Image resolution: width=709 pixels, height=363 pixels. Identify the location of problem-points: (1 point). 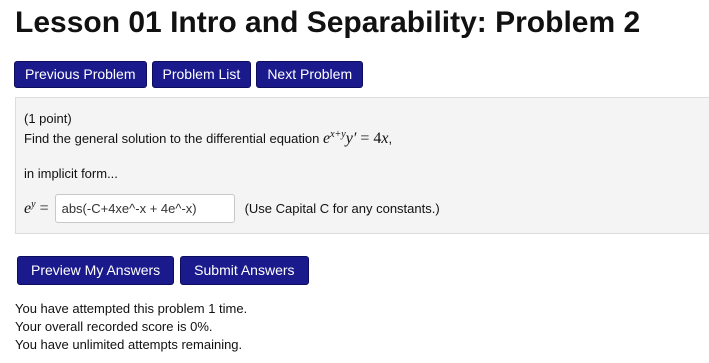
(48, 118).